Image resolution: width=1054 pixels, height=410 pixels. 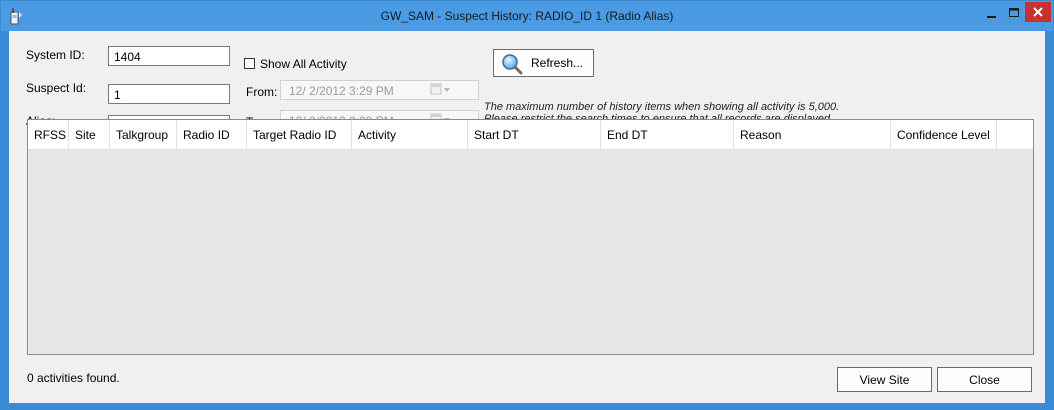 I want to click on column-header-target-radio-id: Target Radio ID, so click(x=299, y=134).